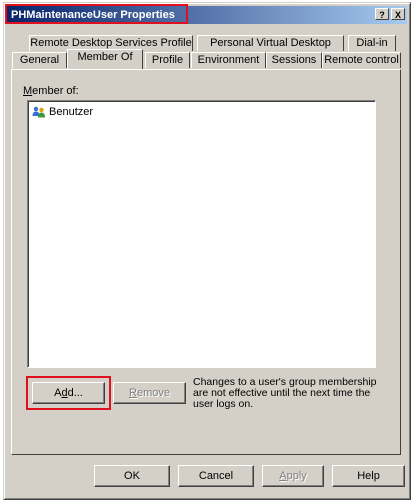 The height and width of the screenshot is (503, 414). I want to click on tab-remote-control: Remote control, so click(361, 60).